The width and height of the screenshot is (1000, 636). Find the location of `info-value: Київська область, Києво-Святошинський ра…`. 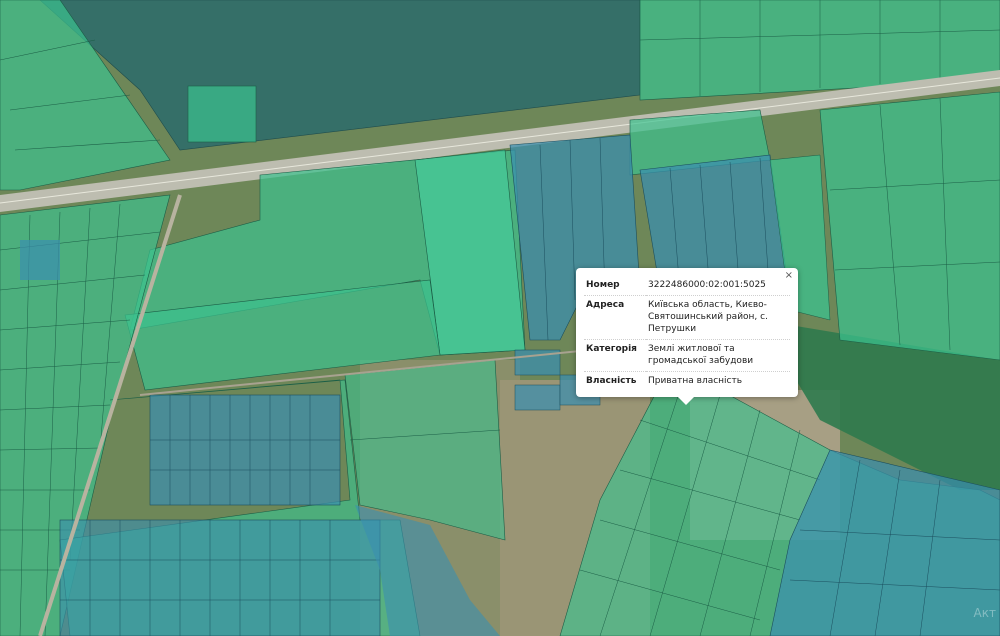

info-value: Київська область, Києво-Святошинський ра… is located at coordinates (718, 317).